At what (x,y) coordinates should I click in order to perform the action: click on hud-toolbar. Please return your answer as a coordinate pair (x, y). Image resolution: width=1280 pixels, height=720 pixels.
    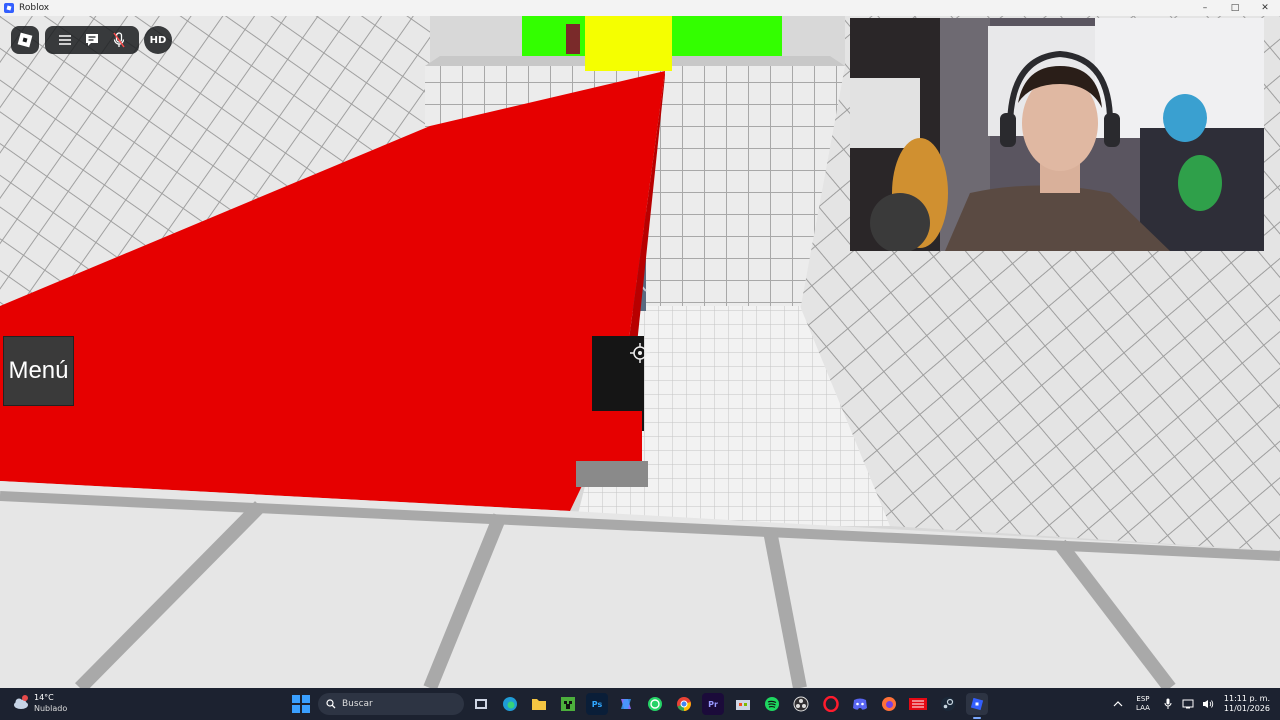
    Looking at the image, I should click on (92, 40).